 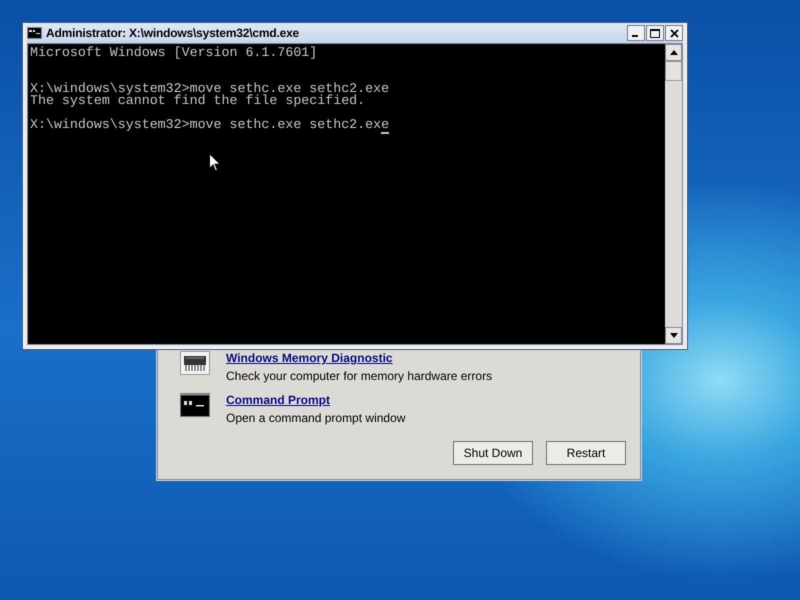 I want to click on maximize-icon, so click(x=655, y=33).